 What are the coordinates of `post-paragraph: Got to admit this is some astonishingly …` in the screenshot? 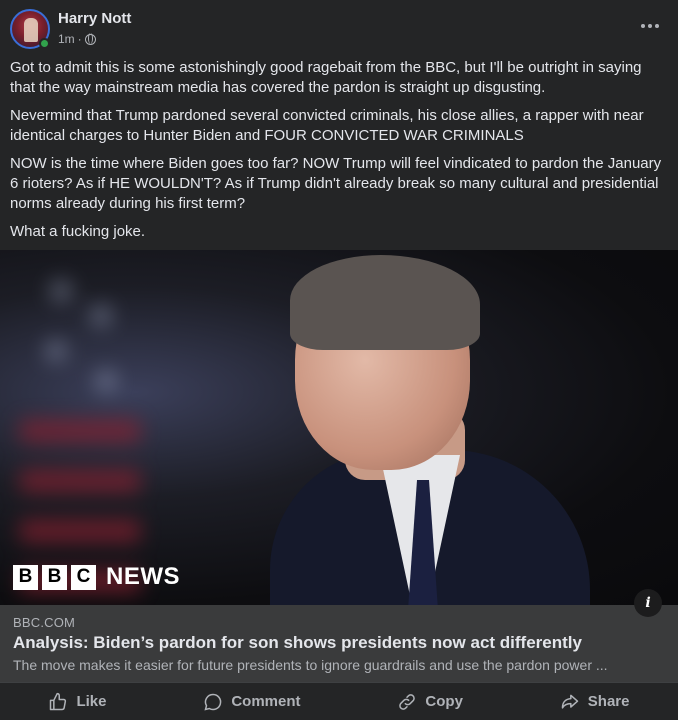 It's located at (326, 77).